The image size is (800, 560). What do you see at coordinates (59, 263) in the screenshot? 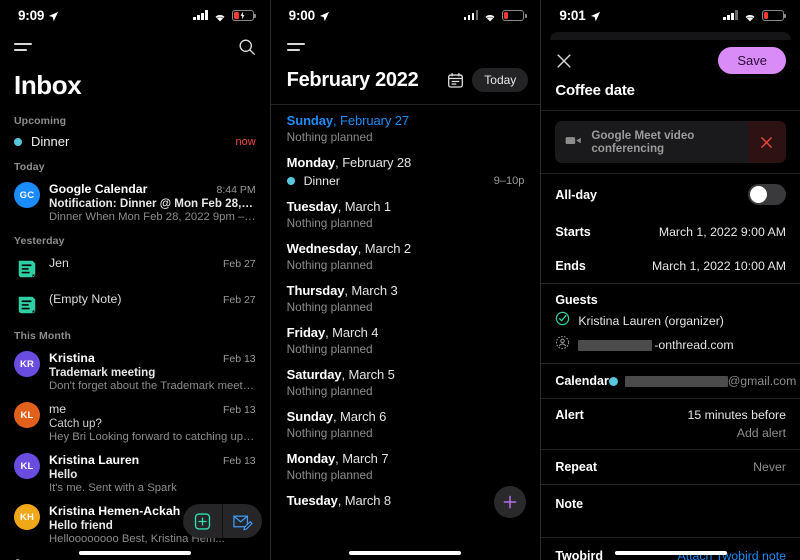
I see `sender-name: Jen` at bounding box center [59, 263].